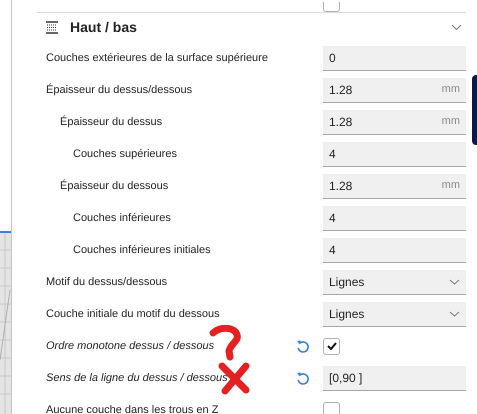 This screenshot has height=414, width=477. What do you see at coordinates (121, 218) in the screenshot?
I see `setting-label: Couches inférieures` at bounding box center [121, 218].